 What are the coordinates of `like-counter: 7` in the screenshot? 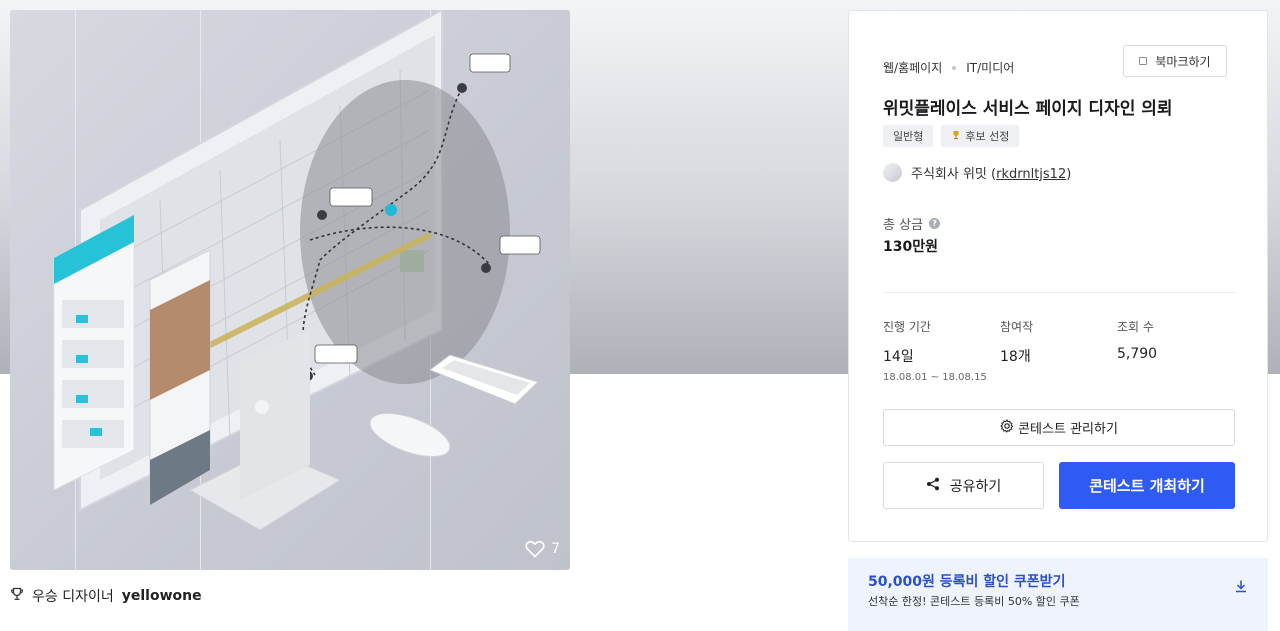 It's located at (542, 549).